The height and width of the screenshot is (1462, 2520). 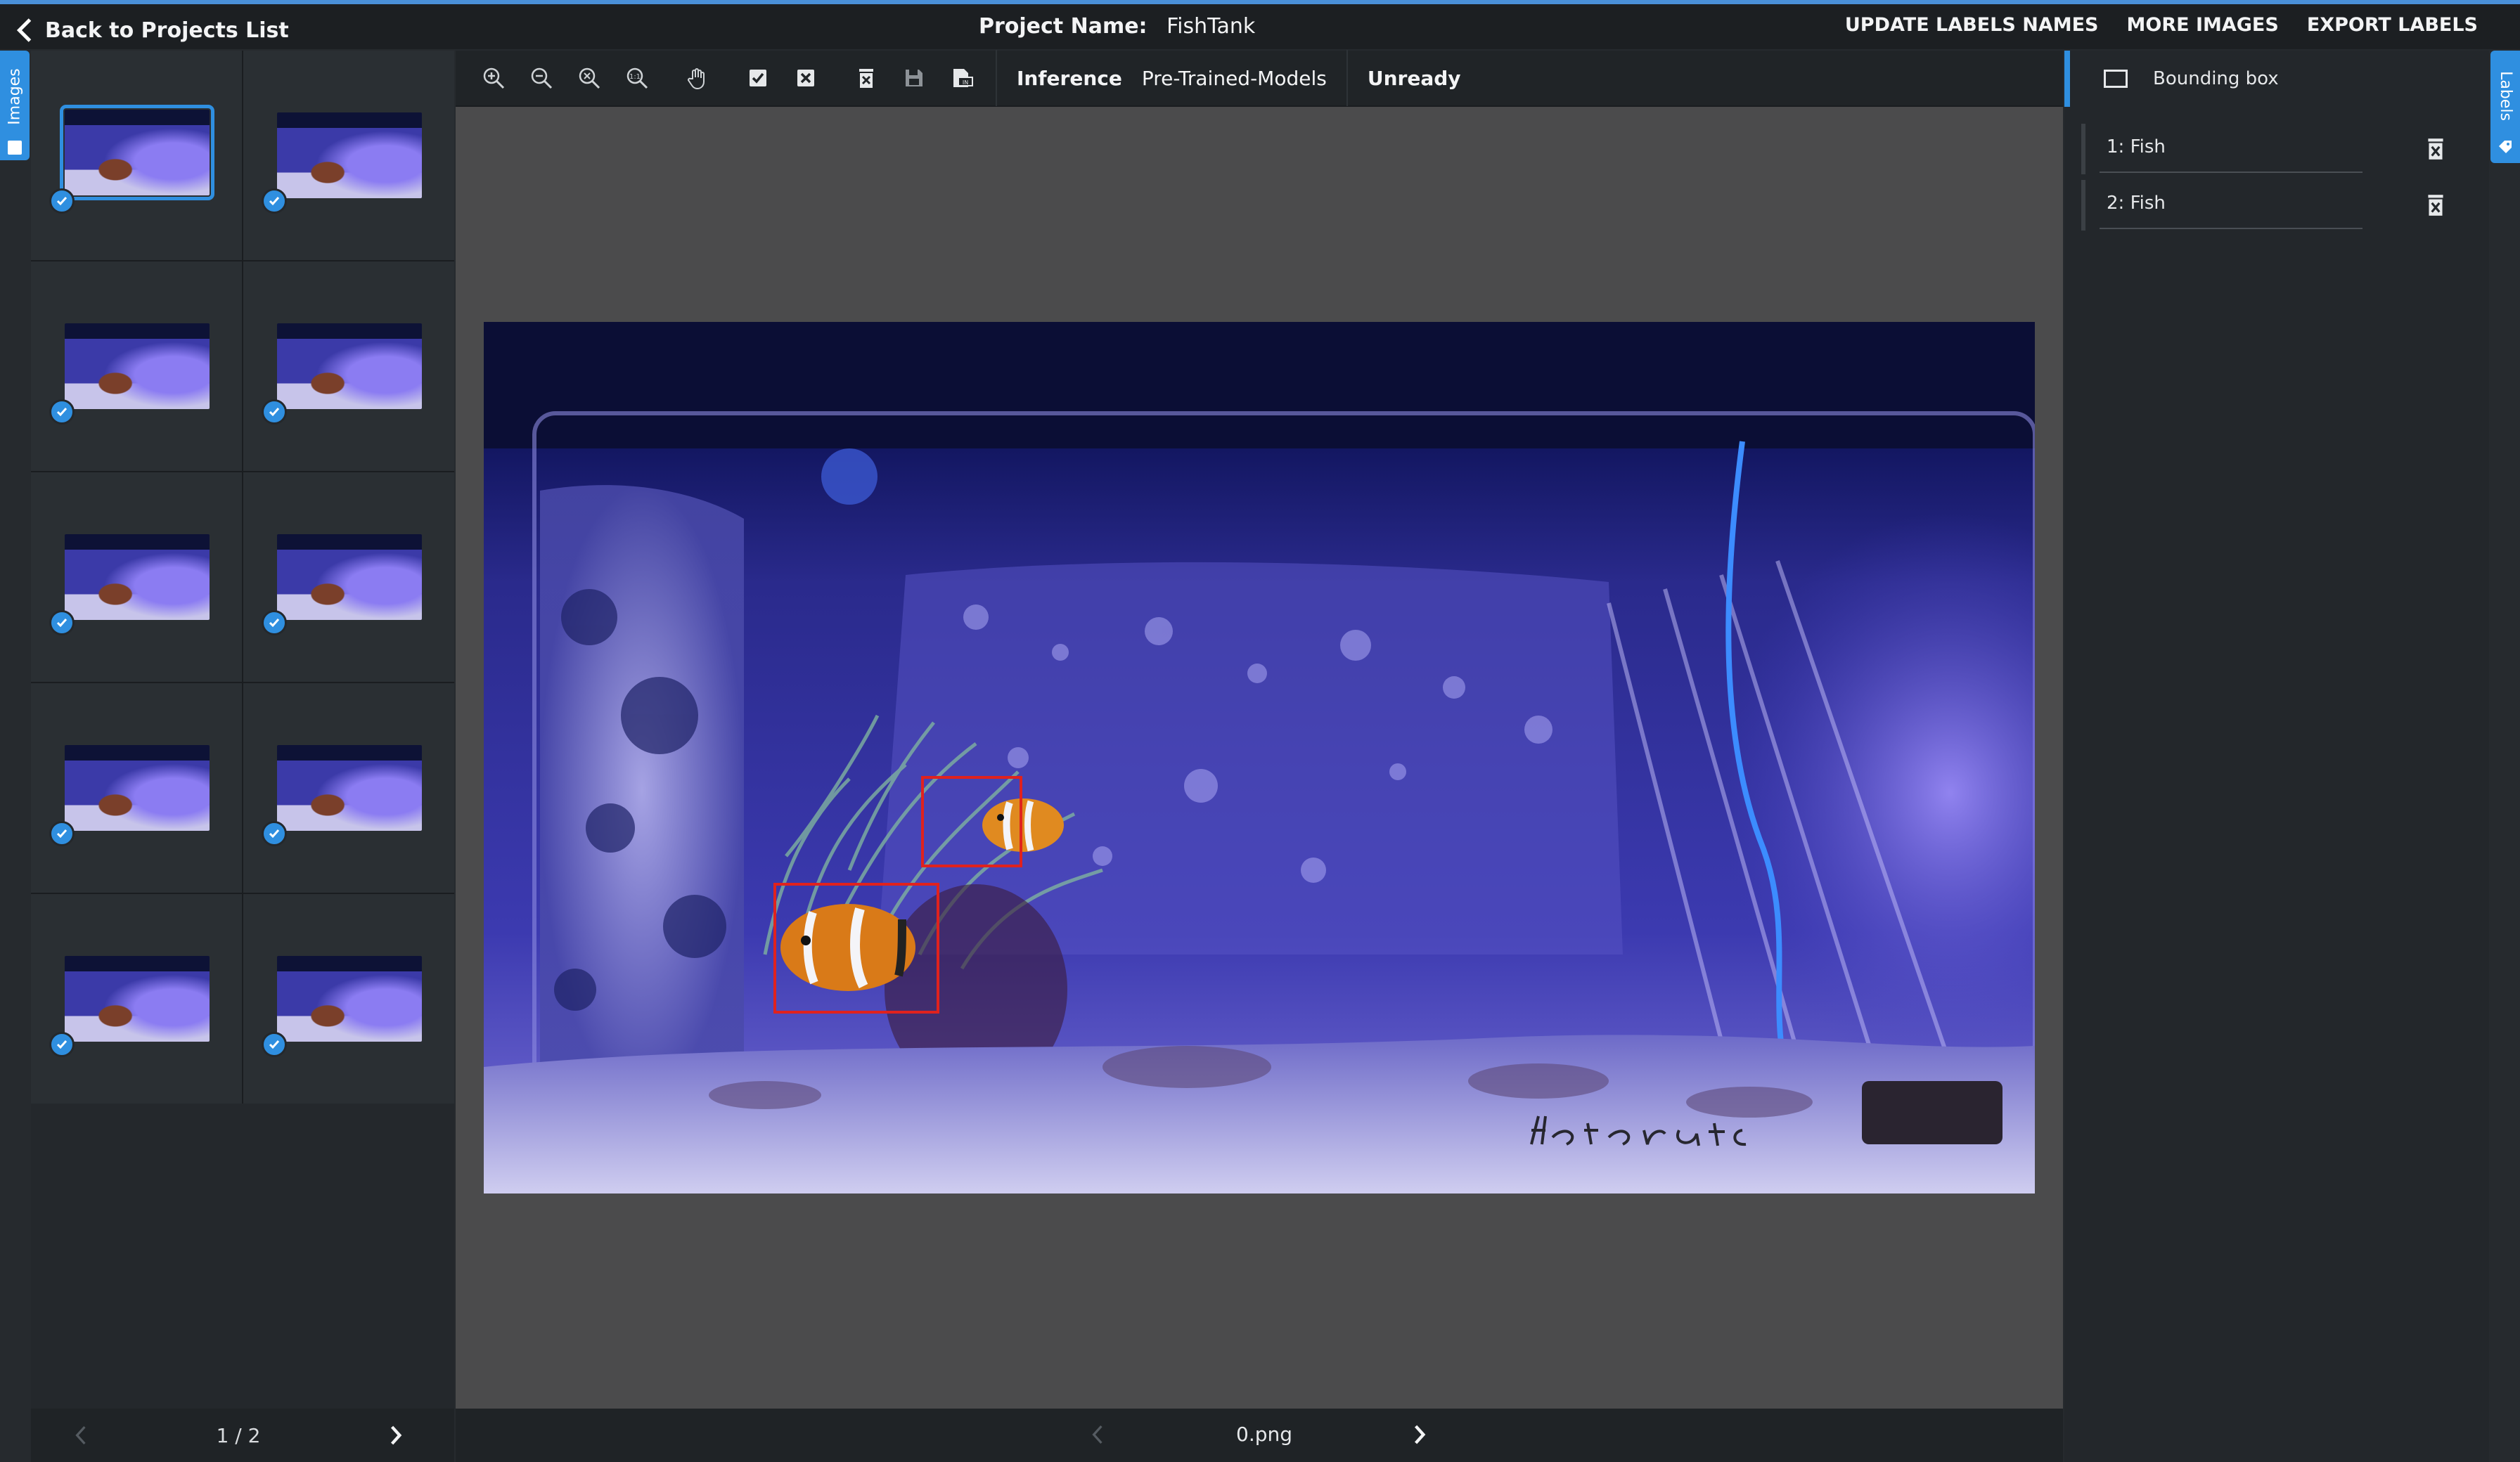 I want to click on zoom-reset-button: 1:1, so click(x=637, y=78).